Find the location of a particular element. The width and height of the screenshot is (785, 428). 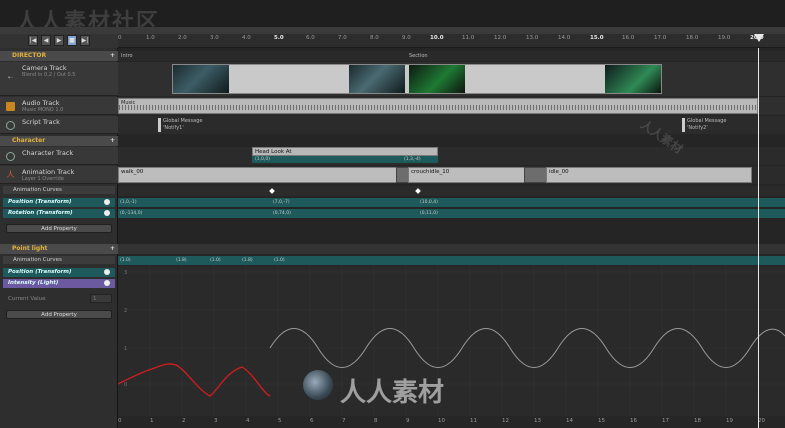

keyframe-value: (0,74,0) is located at coordinates (282, 213).